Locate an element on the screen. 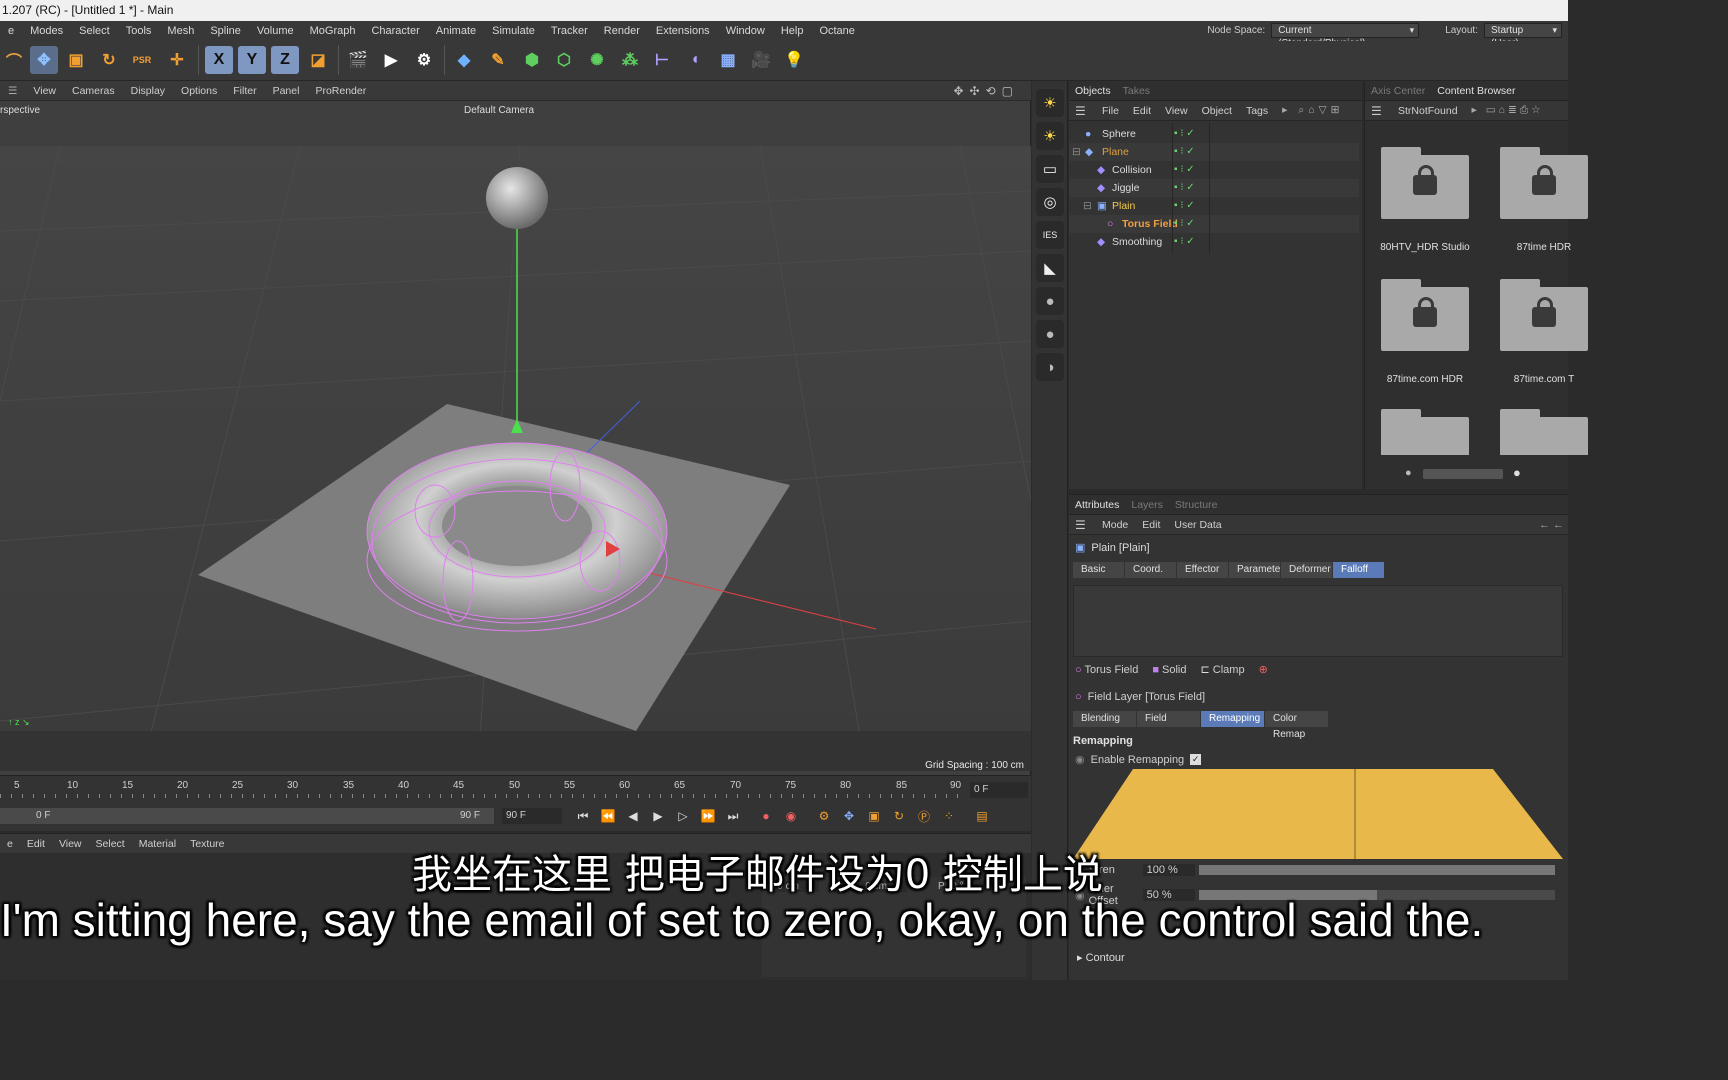 The width and height of the screenshot is (1728, 1080). viewport-menu-view: View is located at coordinates (44, 91).